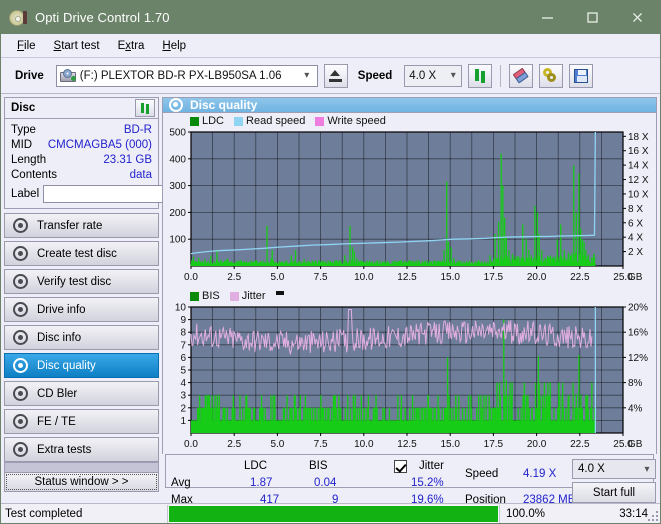  Describe the element at coordinates (635, 277) in the screenshot. I see `svg-text: GB` at that location.